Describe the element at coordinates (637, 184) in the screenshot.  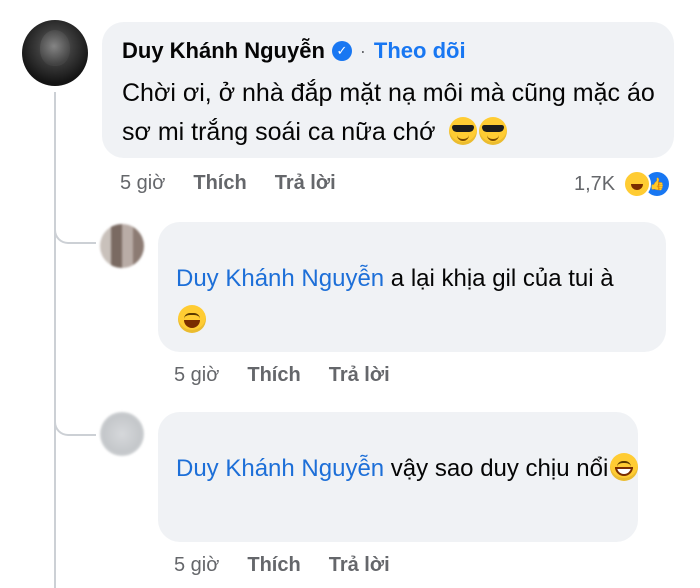
I see `haha-icon` at that location.